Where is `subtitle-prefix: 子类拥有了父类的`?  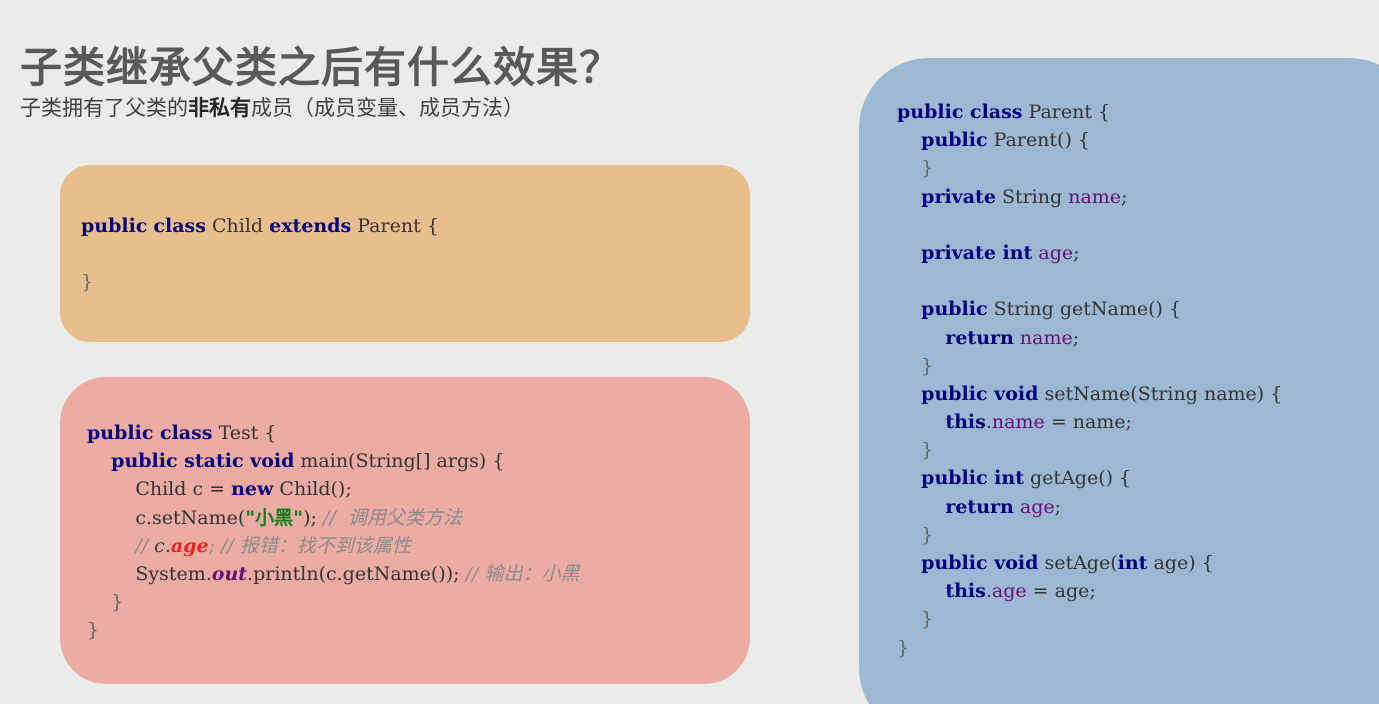
subtitle-prefix: 子类拥有了父类的 is located at coordinates (104, 108).